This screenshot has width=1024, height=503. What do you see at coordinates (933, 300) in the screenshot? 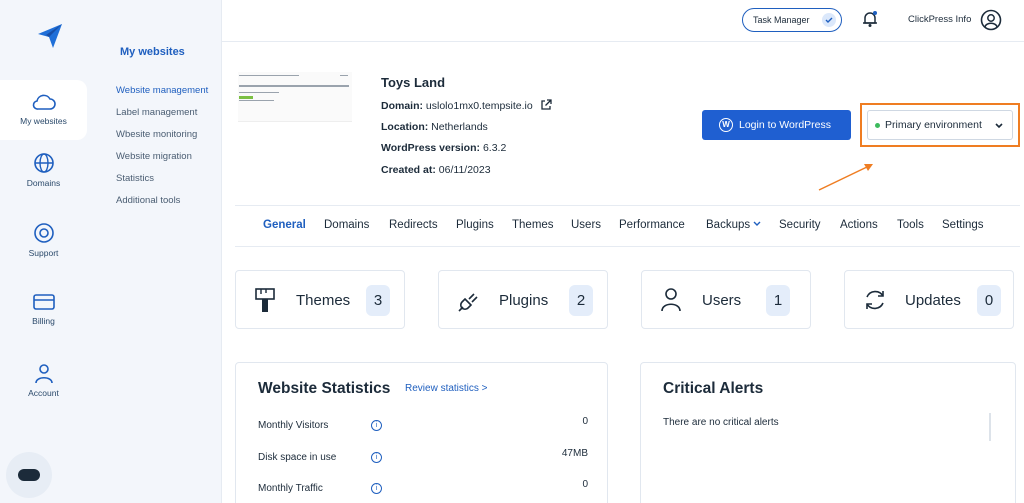
I see `card-label: Updates` at bounding box center [933, 300].